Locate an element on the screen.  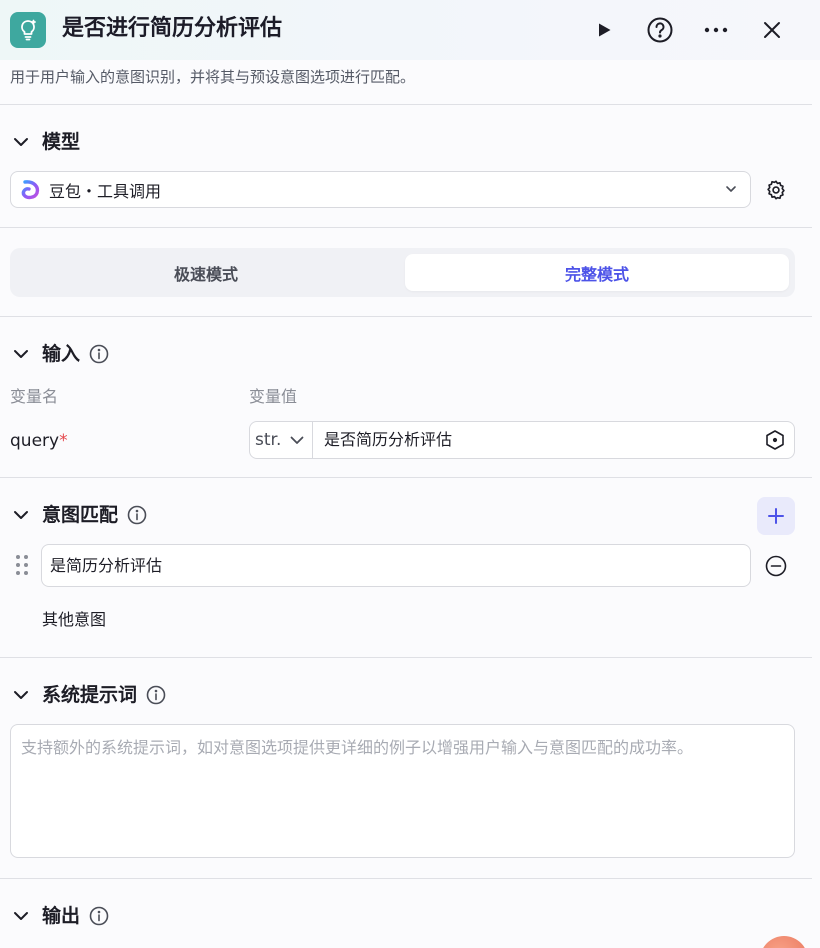
close-icon is located at coordinates (772, 30).